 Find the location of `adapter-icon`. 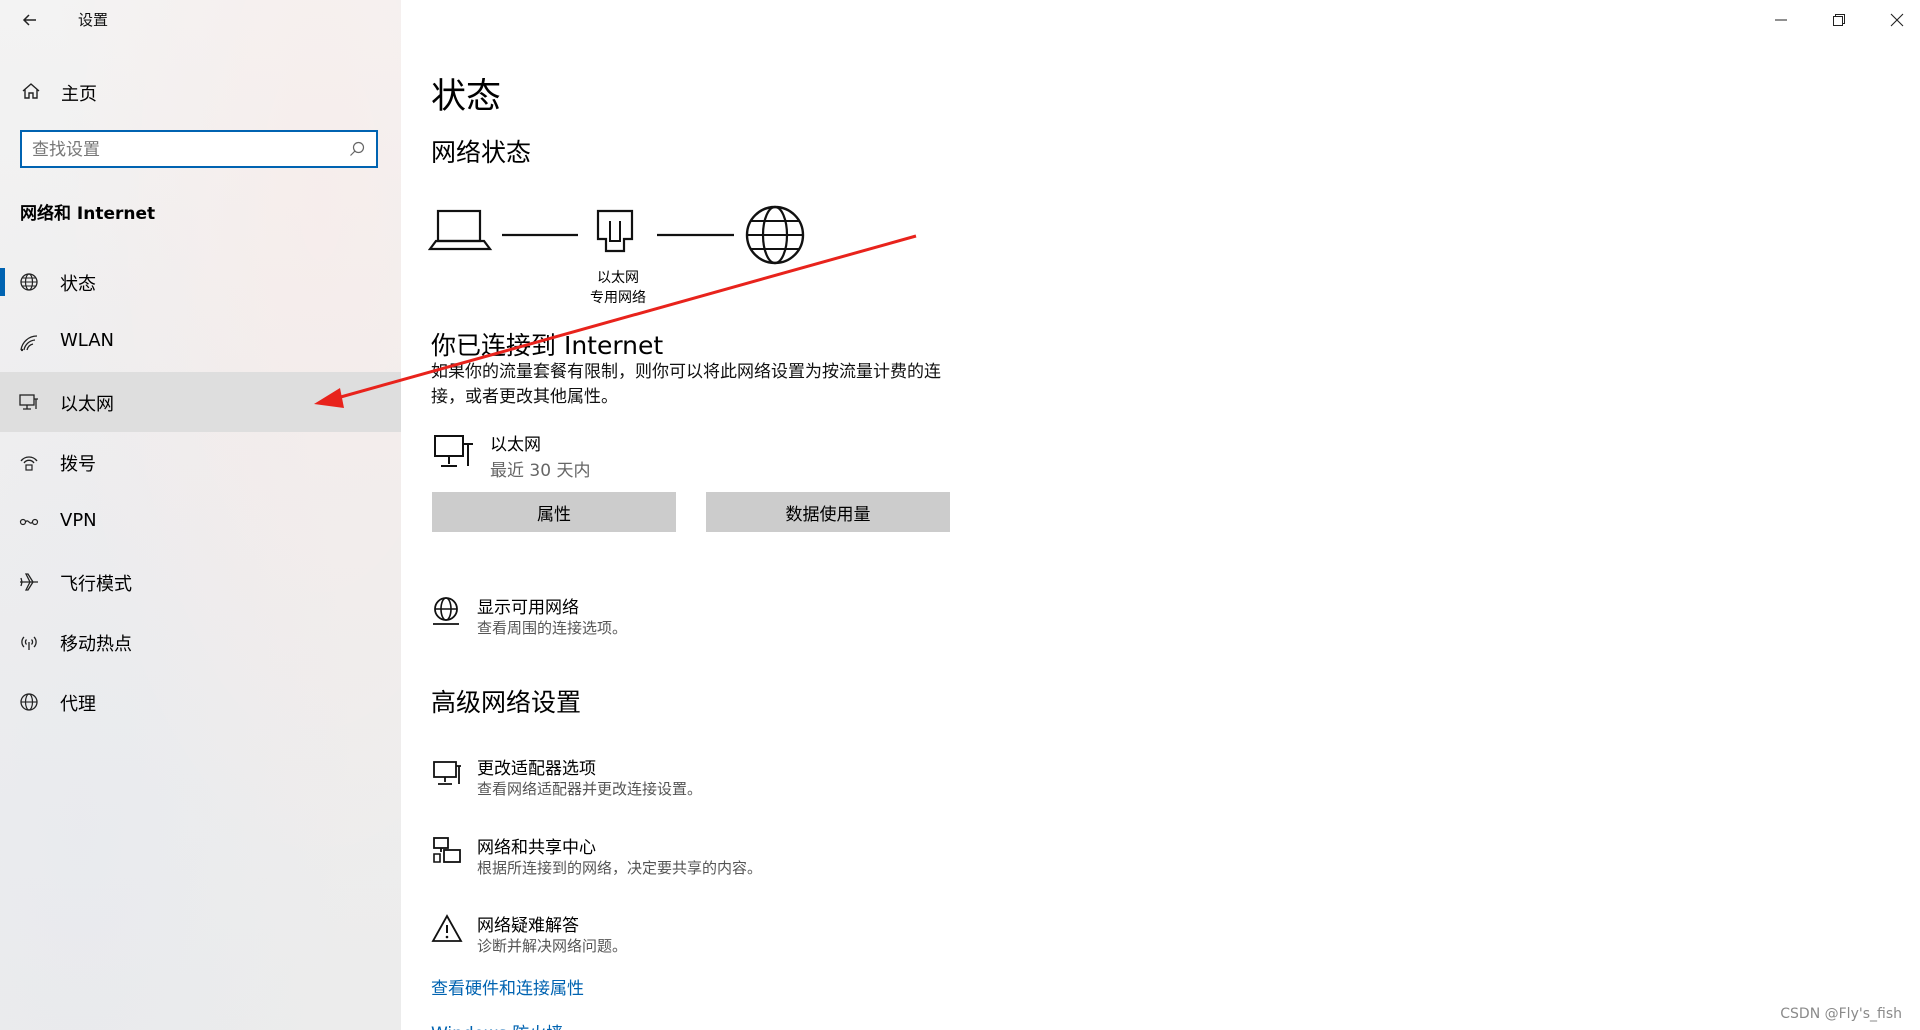

adapter-icon is located at coordinates (447, 772).